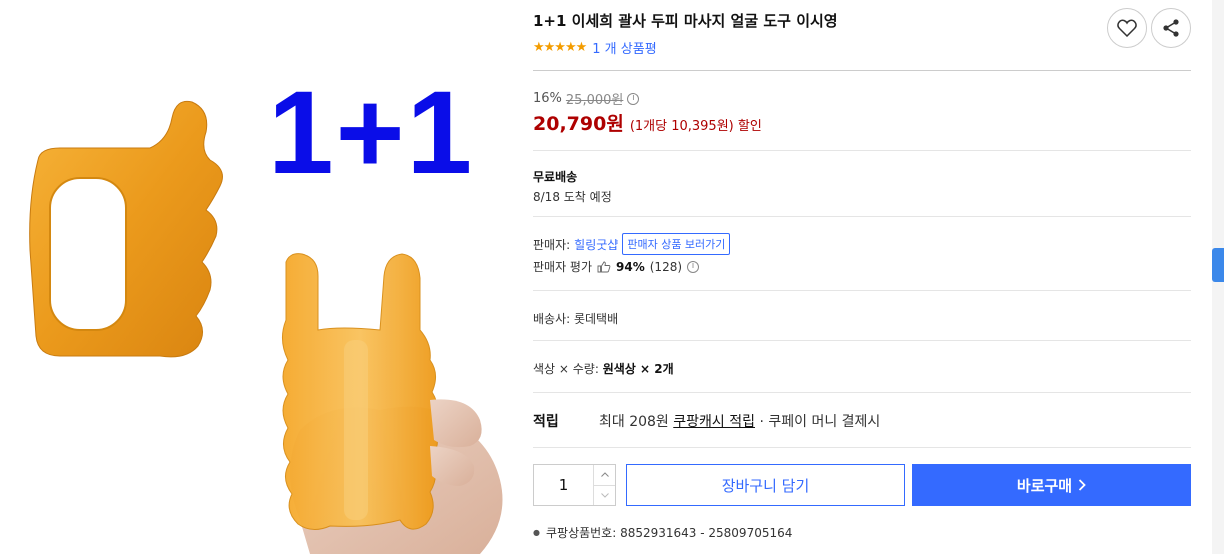 Image resolution: width=1224 pixels, height=554 pixels. I want to click on option-label: 색상 × 수량:, so click(566, 369).